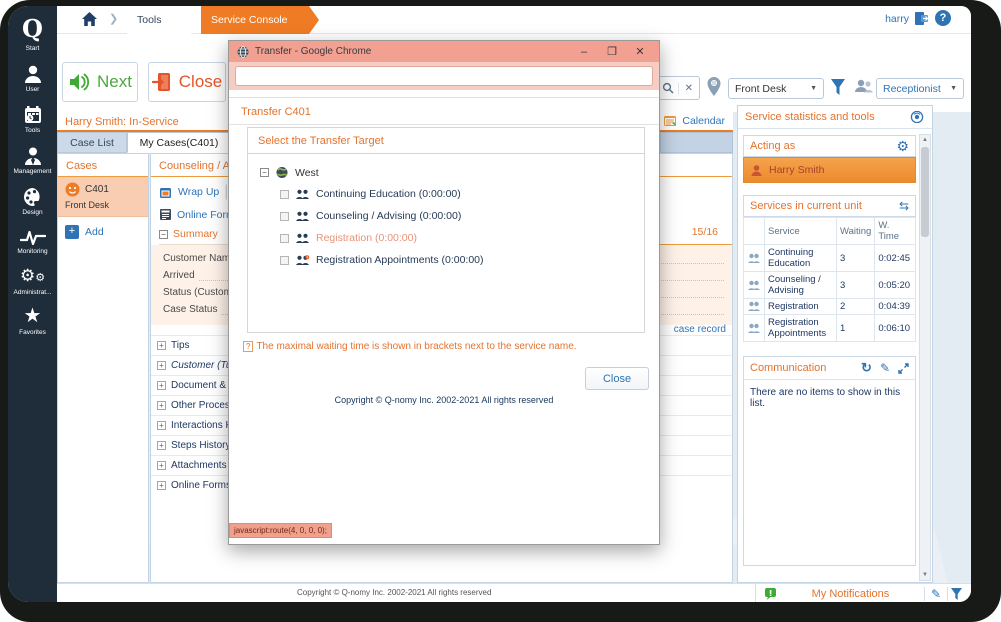  Describe the element at coordinates (696, 142) in the screenshot. I see `tab-strip-right` at that location.